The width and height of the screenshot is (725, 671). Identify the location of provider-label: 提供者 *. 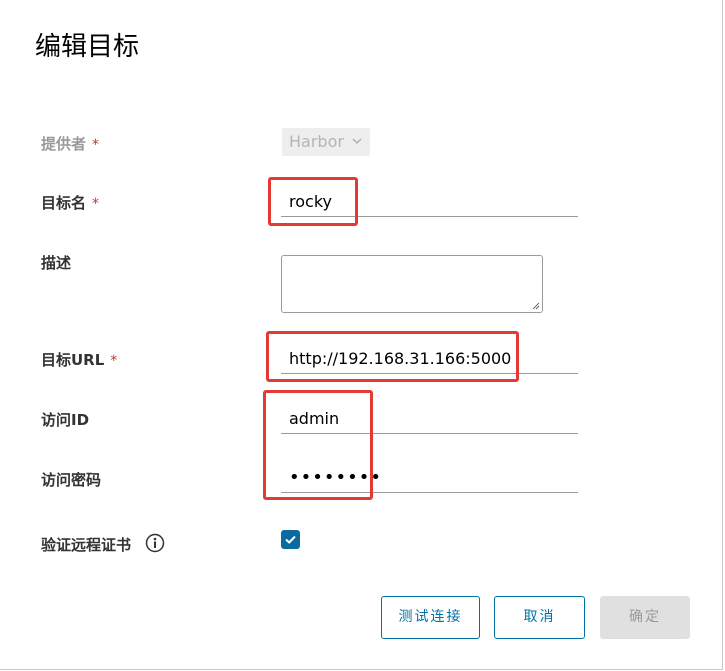
(70, 144).